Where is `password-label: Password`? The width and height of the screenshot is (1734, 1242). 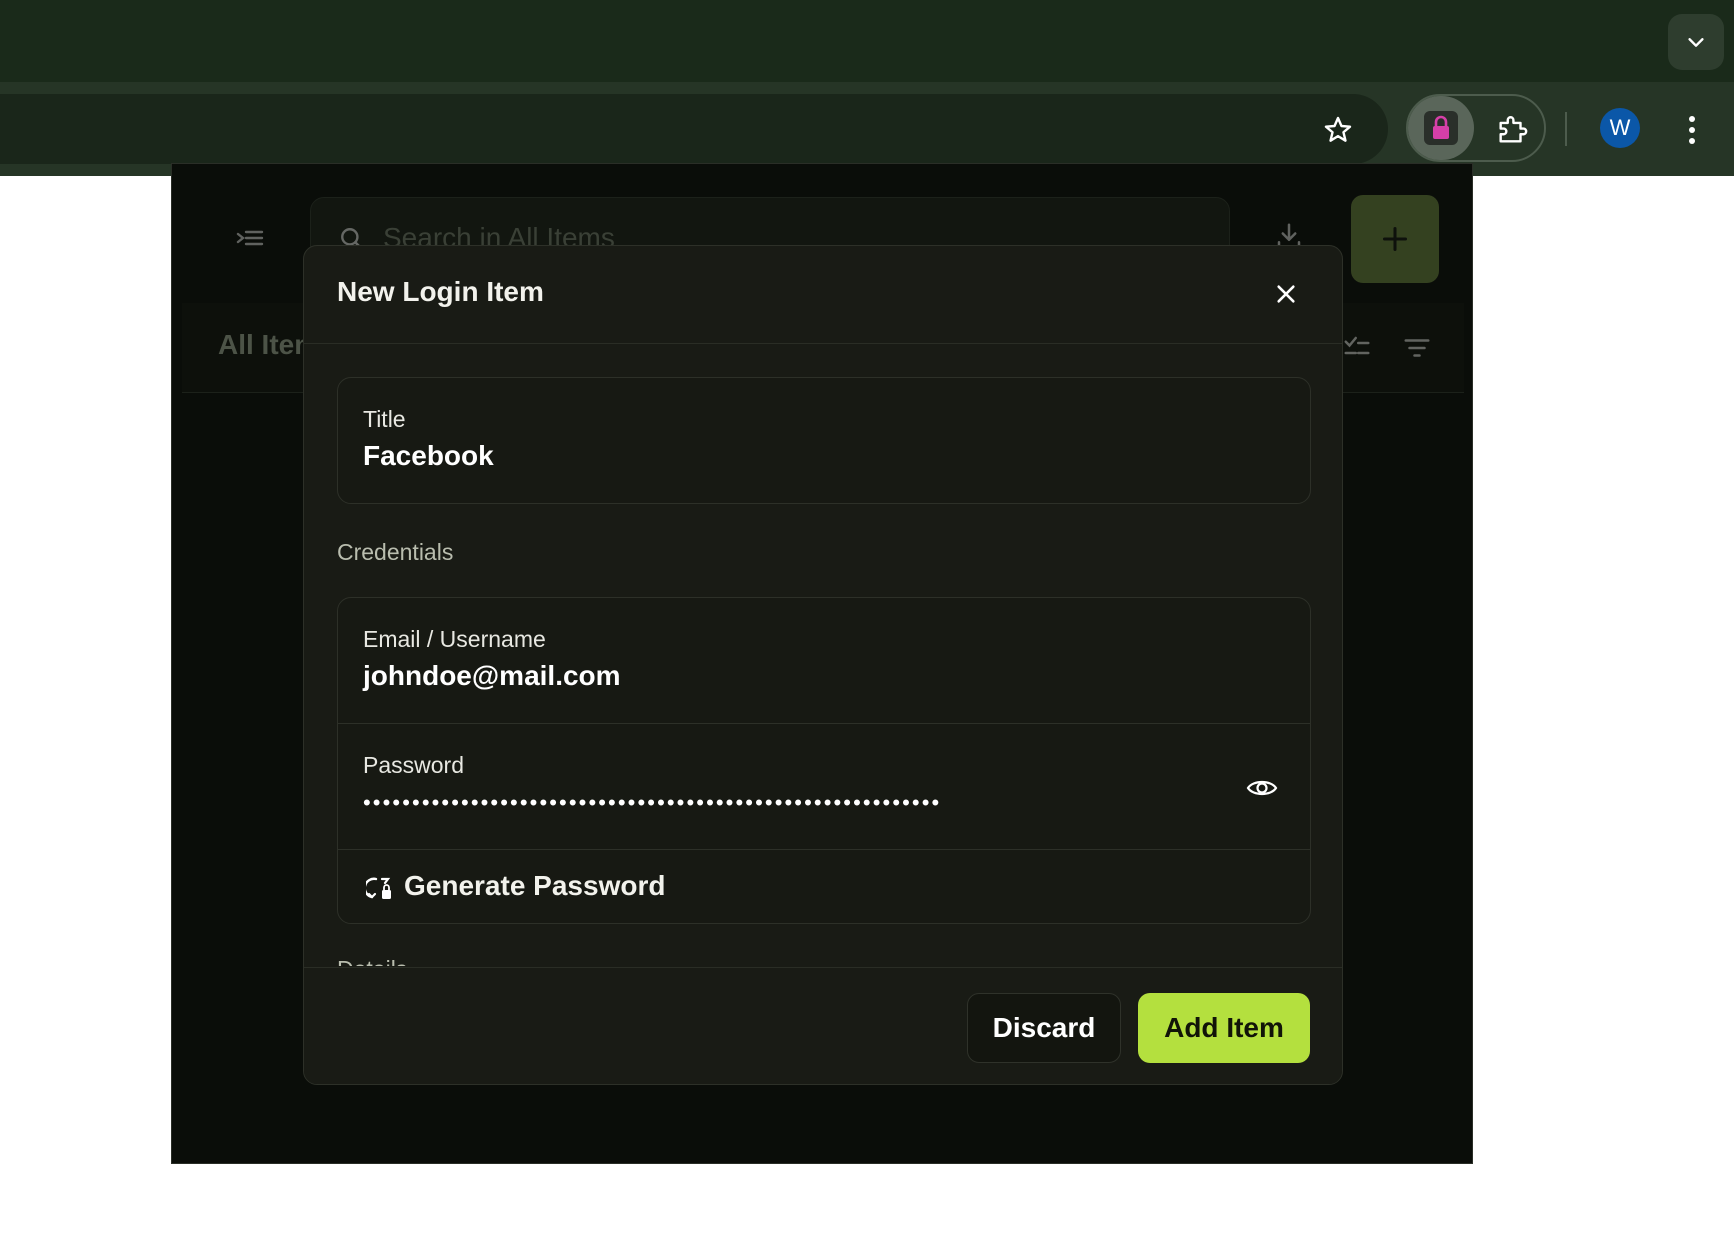 password-label: Password is located at coordinates (413, 765).